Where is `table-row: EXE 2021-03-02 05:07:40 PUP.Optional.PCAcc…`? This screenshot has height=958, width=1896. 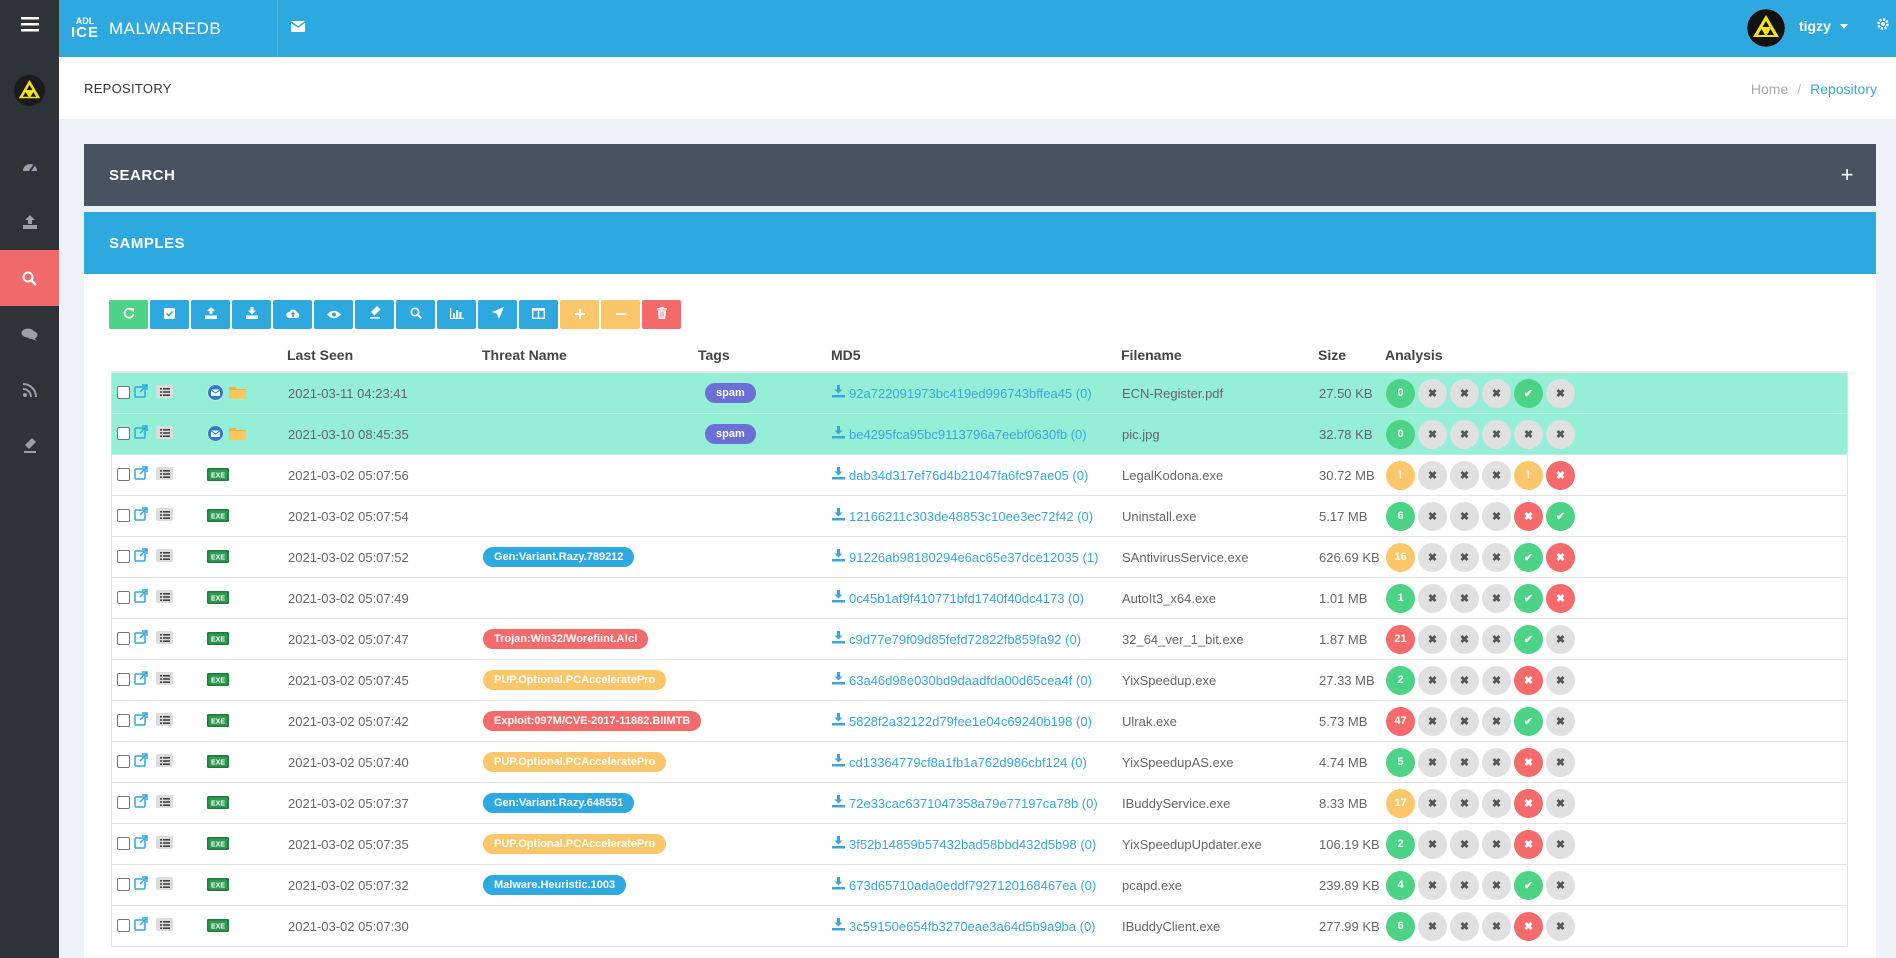
table-row: EXE 2021-03-02 05:07:40 PUP.Optional.PCAcc… is located at coordinates (979, 762).